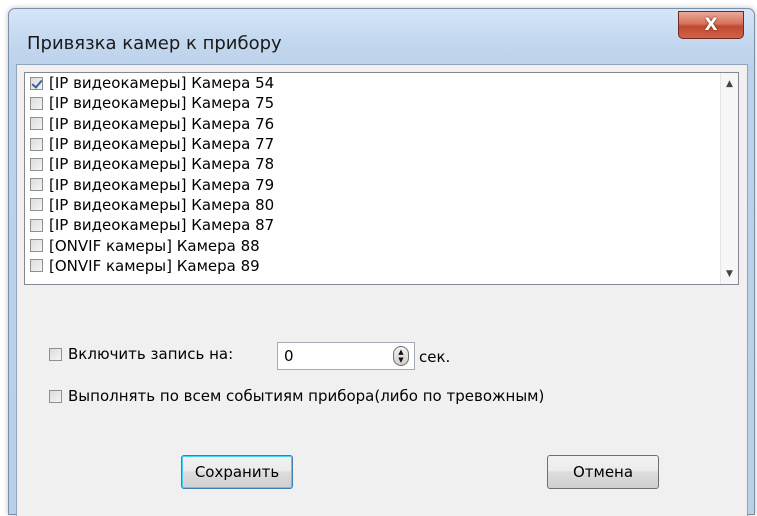  What do you see at coordinates (372, 103) in the screenshot?
I see `camera-list-item: [IP видеокамеры] Камера 75` at bounding box center [372, 103].